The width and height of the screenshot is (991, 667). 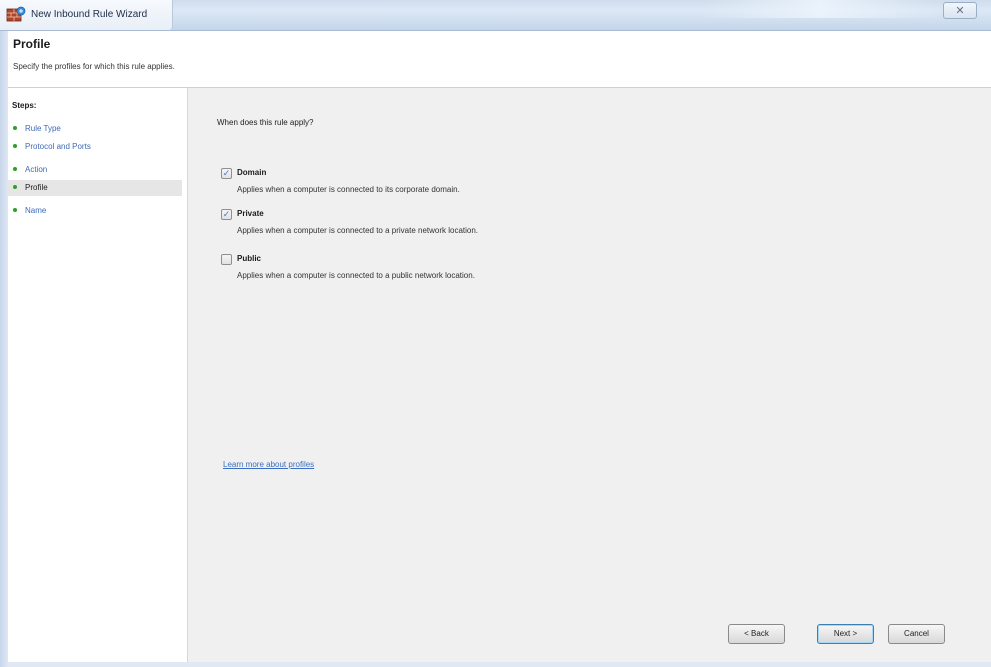 What do you see at coordinates (845, 634) in the screenshot?
I see `next-button: Next >` at bounding box center [845, 634].